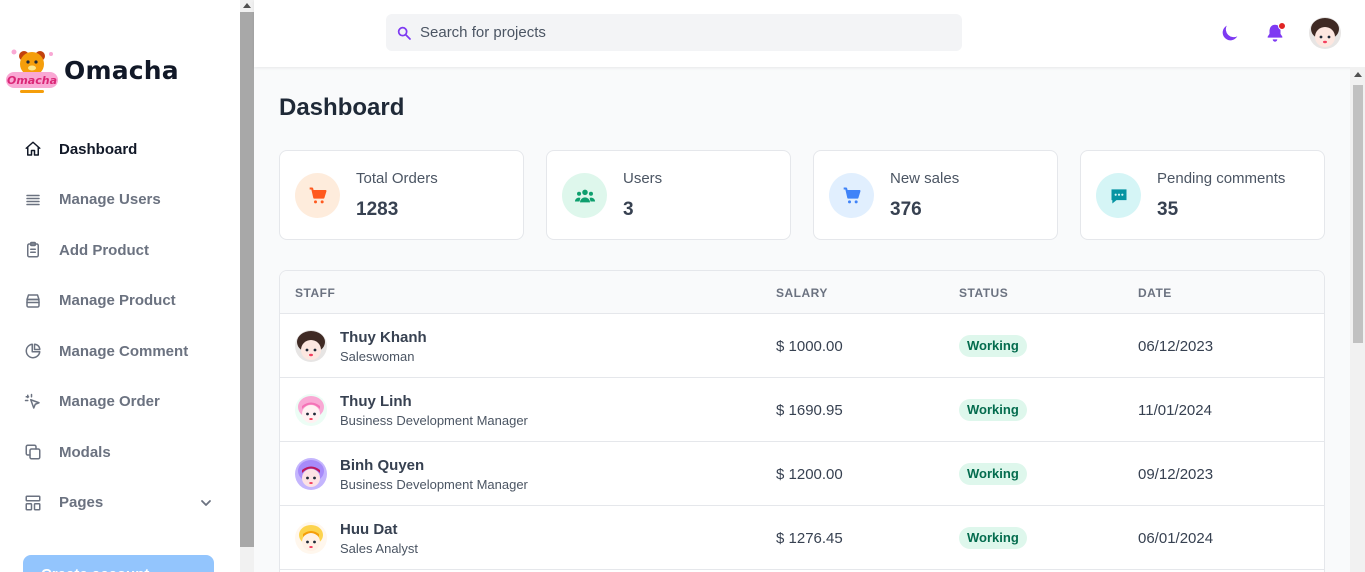 The width and height of the screenshot is (1365, 572). I want to click on avatar-image, so click(1325, 33).